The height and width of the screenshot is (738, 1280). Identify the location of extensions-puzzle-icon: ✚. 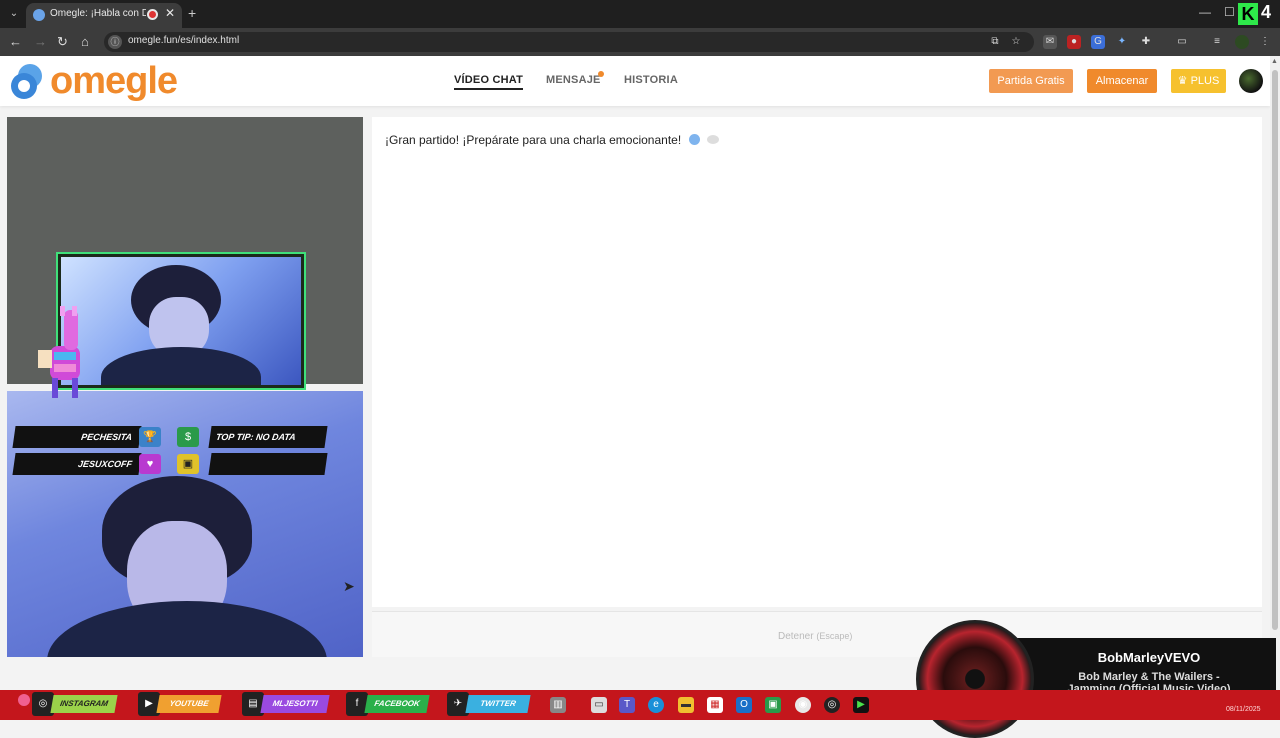
(1146, 42).